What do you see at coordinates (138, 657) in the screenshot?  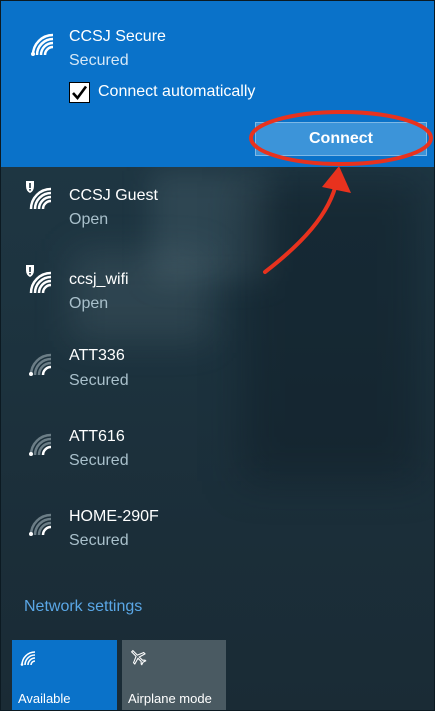 I see `airplane-icon` at bounding box center [138, 657].